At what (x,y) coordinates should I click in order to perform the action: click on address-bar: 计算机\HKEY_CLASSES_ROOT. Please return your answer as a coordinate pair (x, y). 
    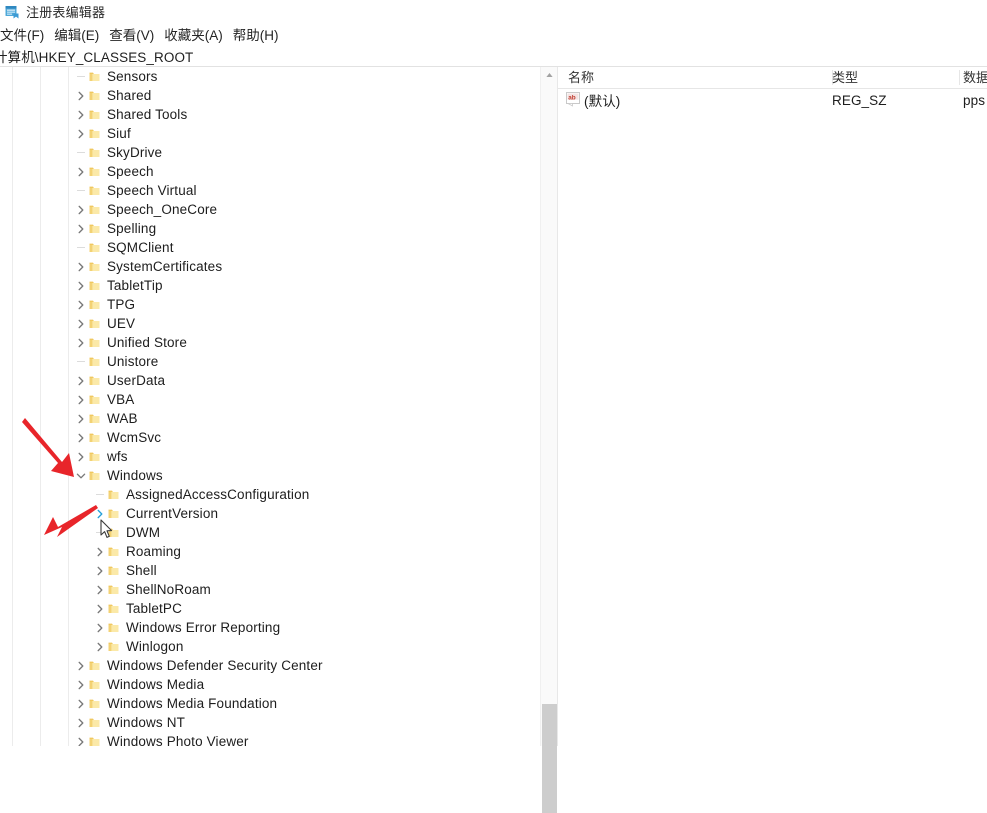
    Looking at the image, I should click on (493, 56).